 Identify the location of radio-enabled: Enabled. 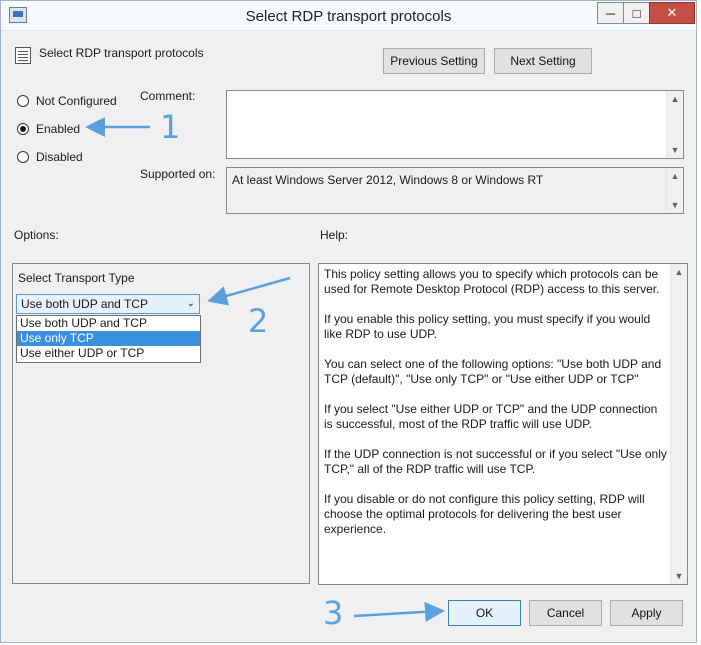
(48, 129).